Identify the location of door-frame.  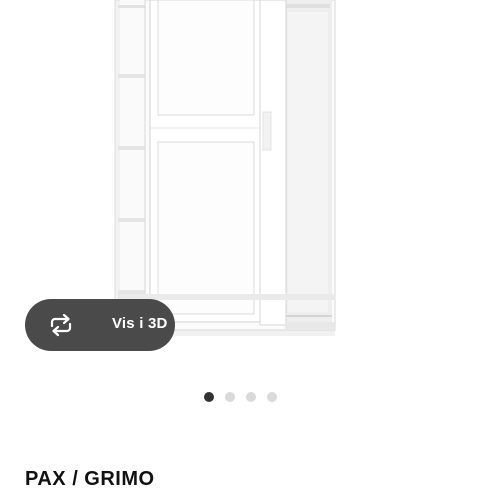
(273, 163).